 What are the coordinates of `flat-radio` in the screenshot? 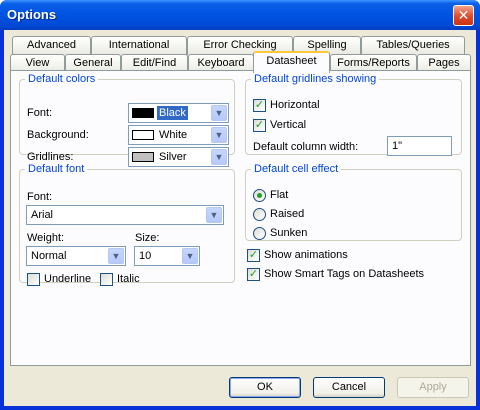 It's located at (259, 195).